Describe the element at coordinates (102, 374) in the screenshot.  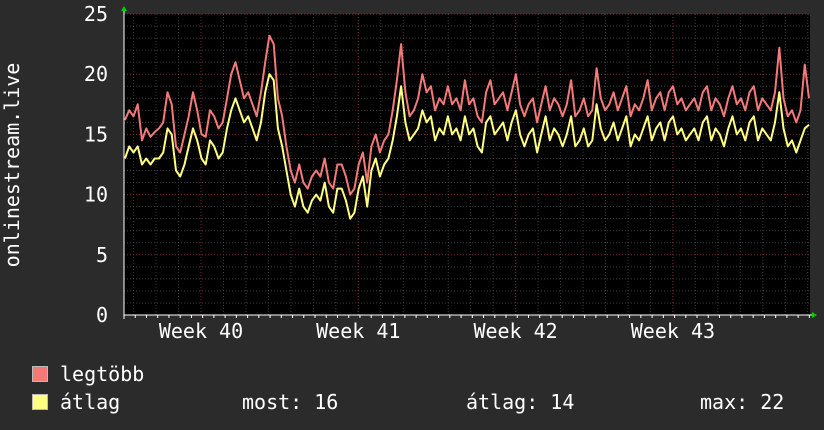
I see `legend-label-max: legtöbb` at that location.